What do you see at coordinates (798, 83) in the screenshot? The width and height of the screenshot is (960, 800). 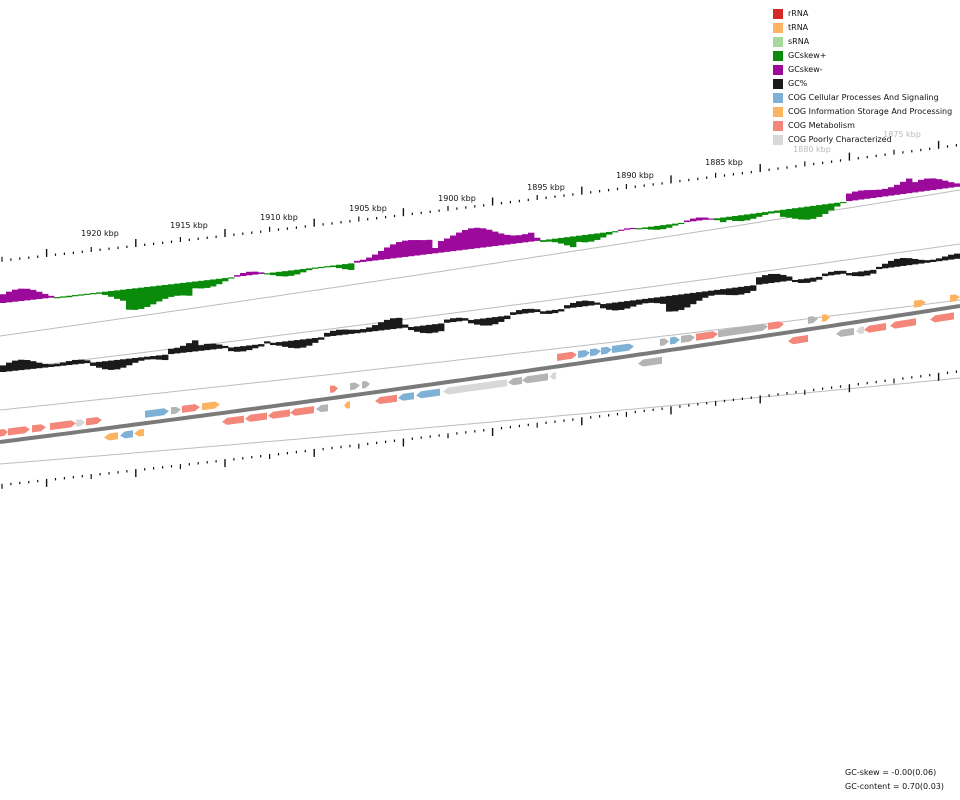 I see `legend-label: GC%` at bounding box center [798, 83].